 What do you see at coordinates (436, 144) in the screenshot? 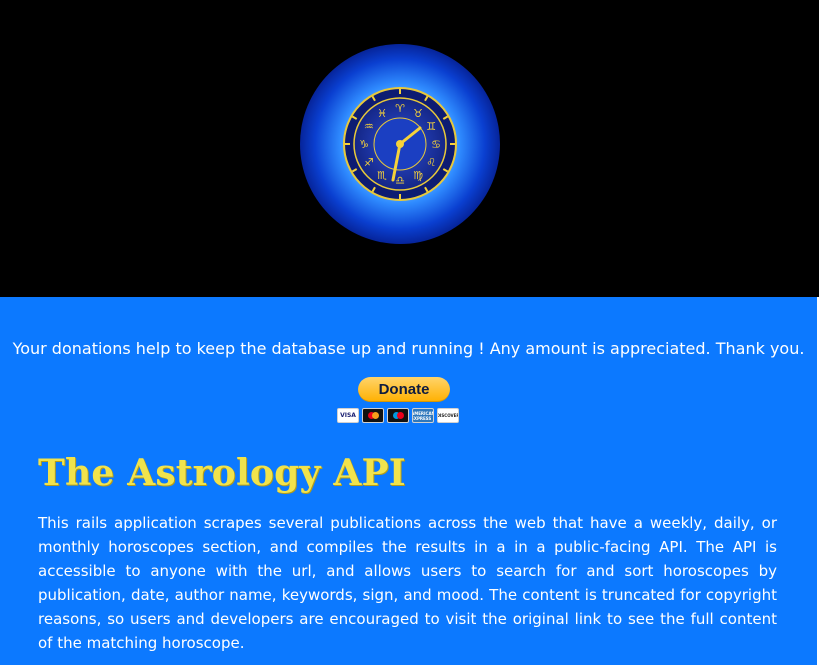
I see `zodiac-glyph: ♋` at bounding box center [436, 144].